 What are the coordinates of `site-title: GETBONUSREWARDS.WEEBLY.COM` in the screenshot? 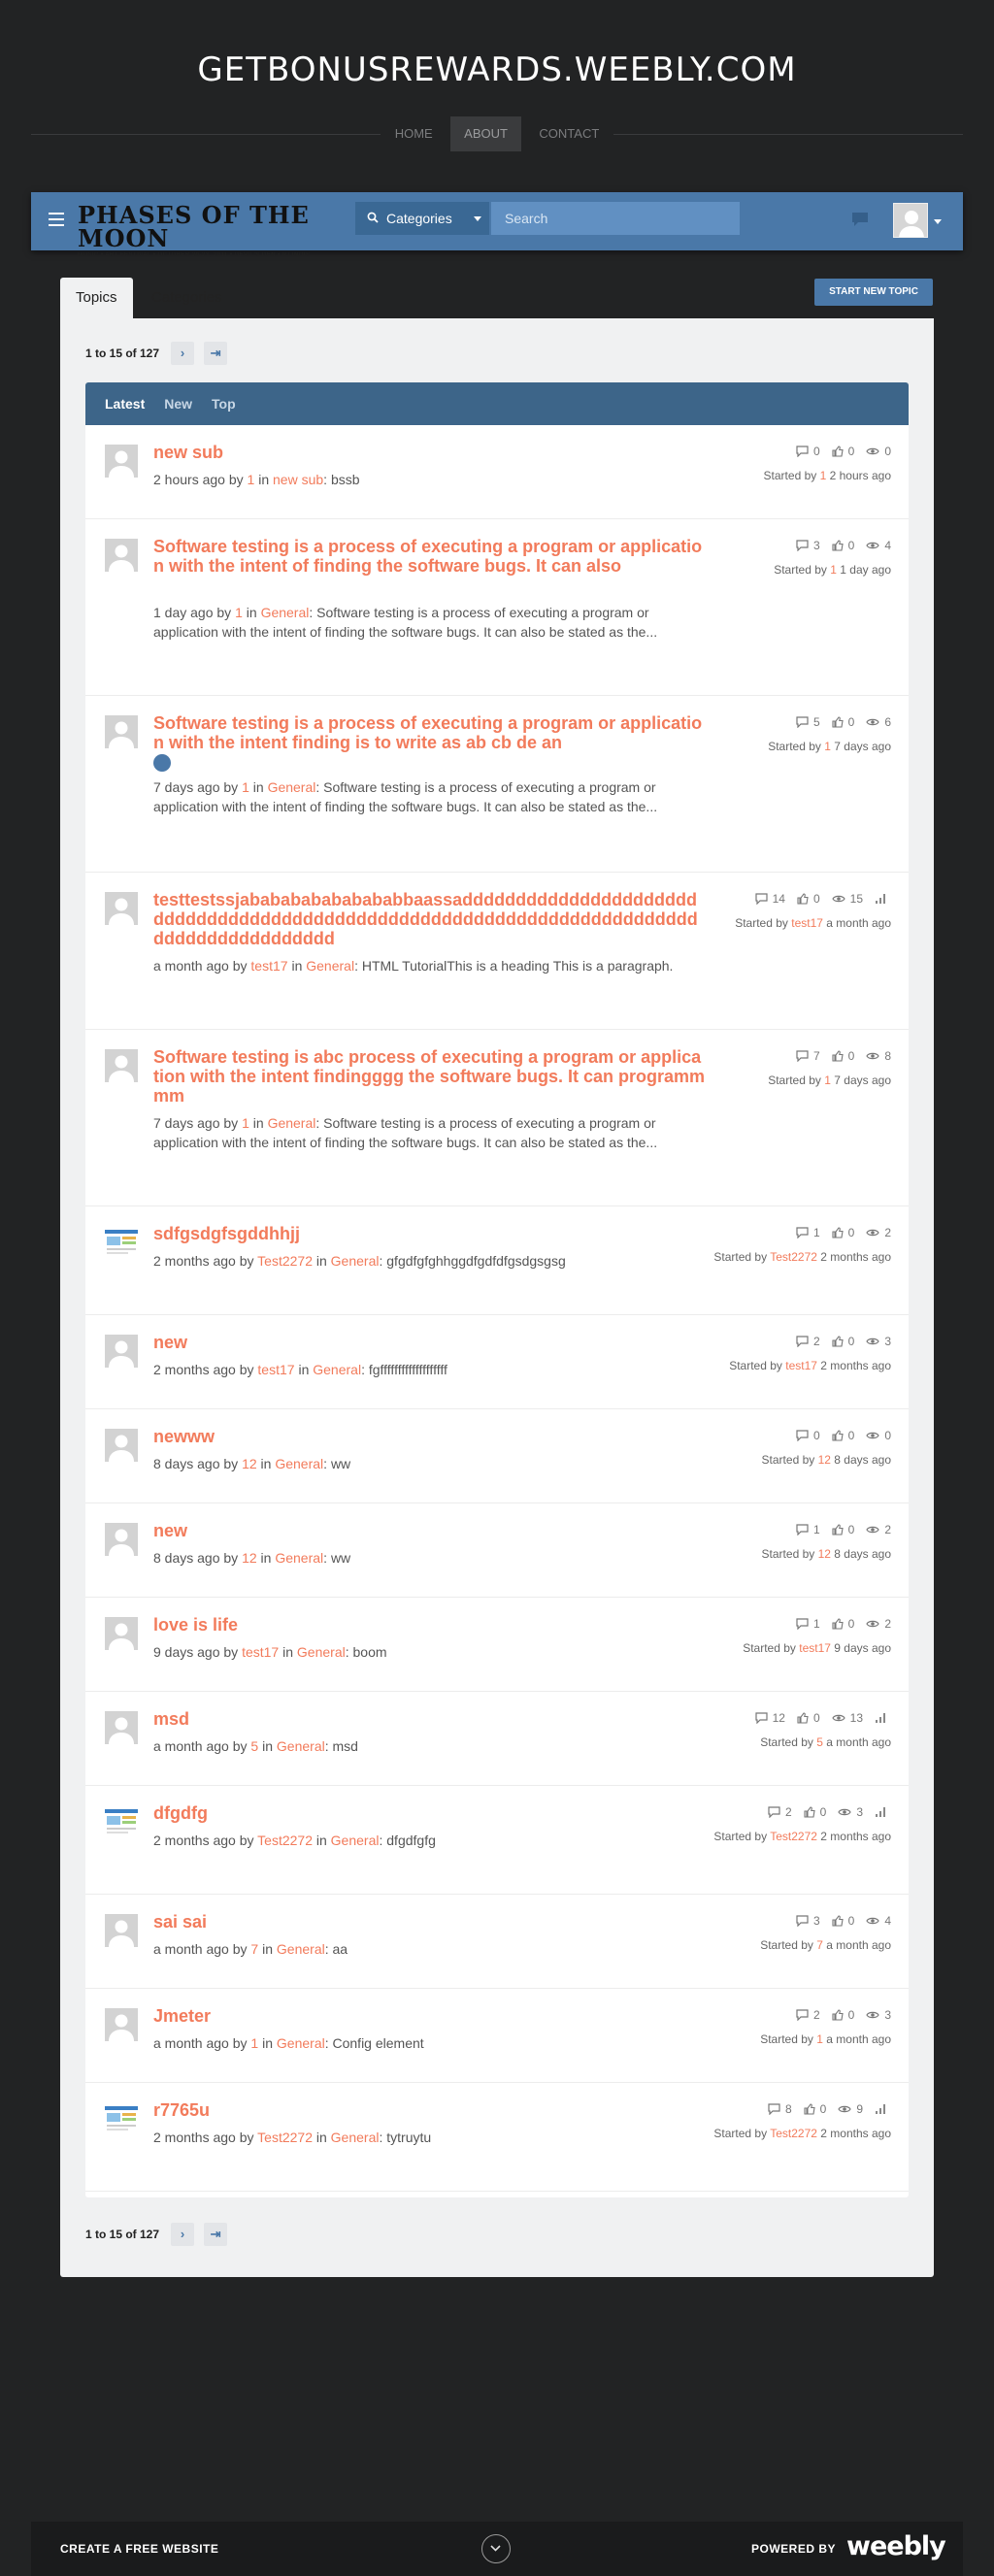 It's located at (497, 69).